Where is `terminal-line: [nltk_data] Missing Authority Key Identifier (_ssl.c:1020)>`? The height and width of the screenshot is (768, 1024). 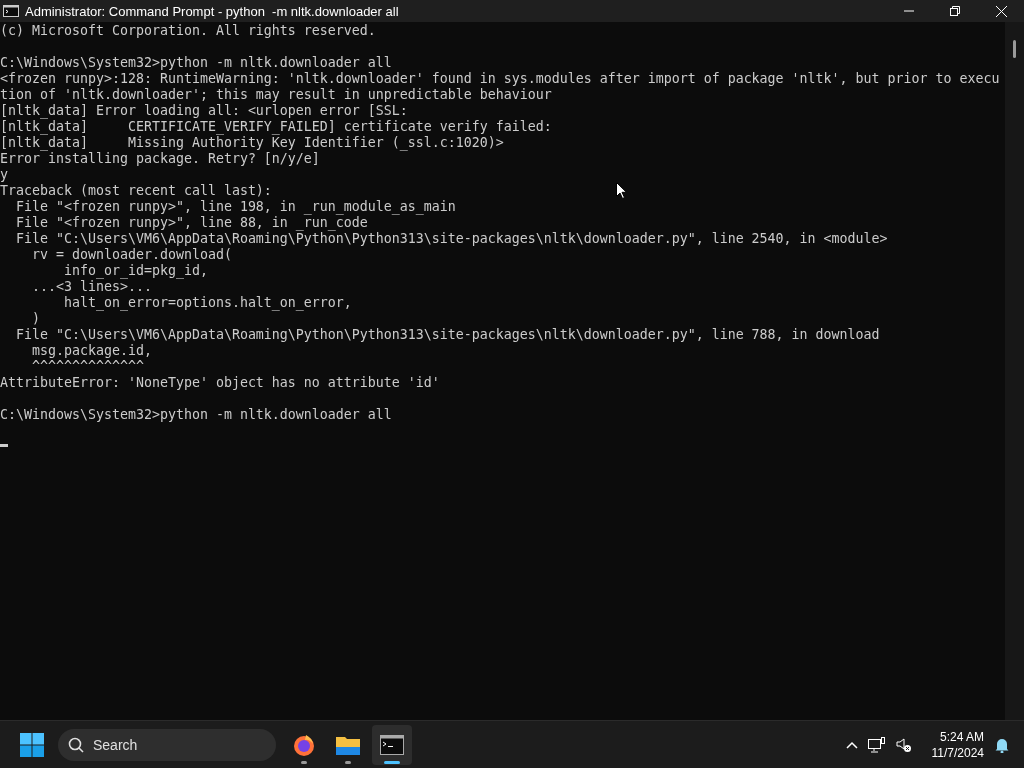 terminal-line: [nltk_data] Missing Authority Key Identifier (_ssl.c:1020)> is located at coordinates (252, 143).